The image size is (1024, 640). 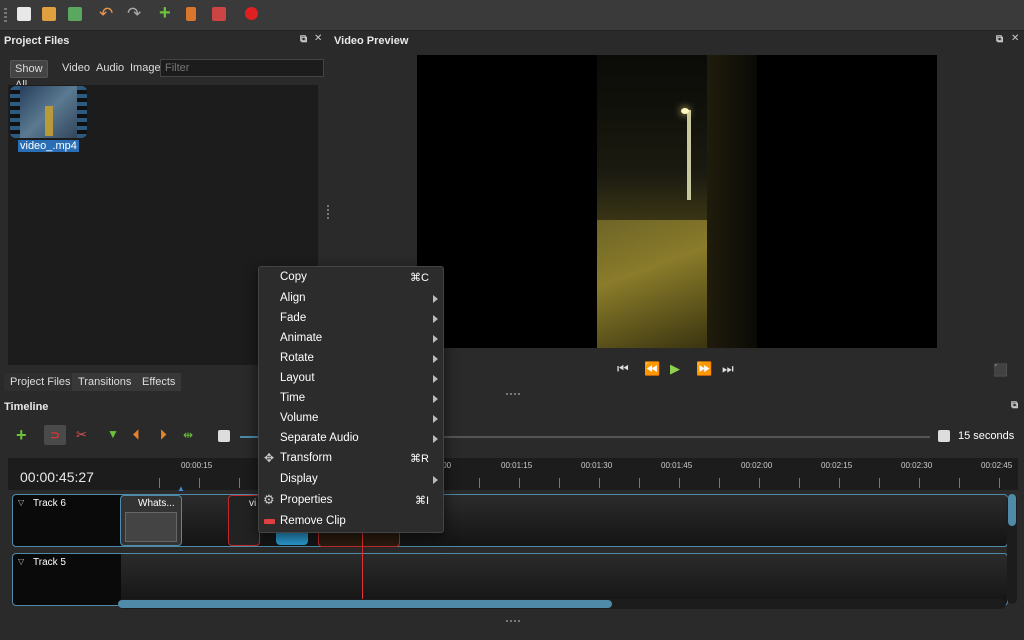 What do you see at coordinates (75, 14) in the screenshot?
I see `save-project-icon` at bounding box center [75, 14].